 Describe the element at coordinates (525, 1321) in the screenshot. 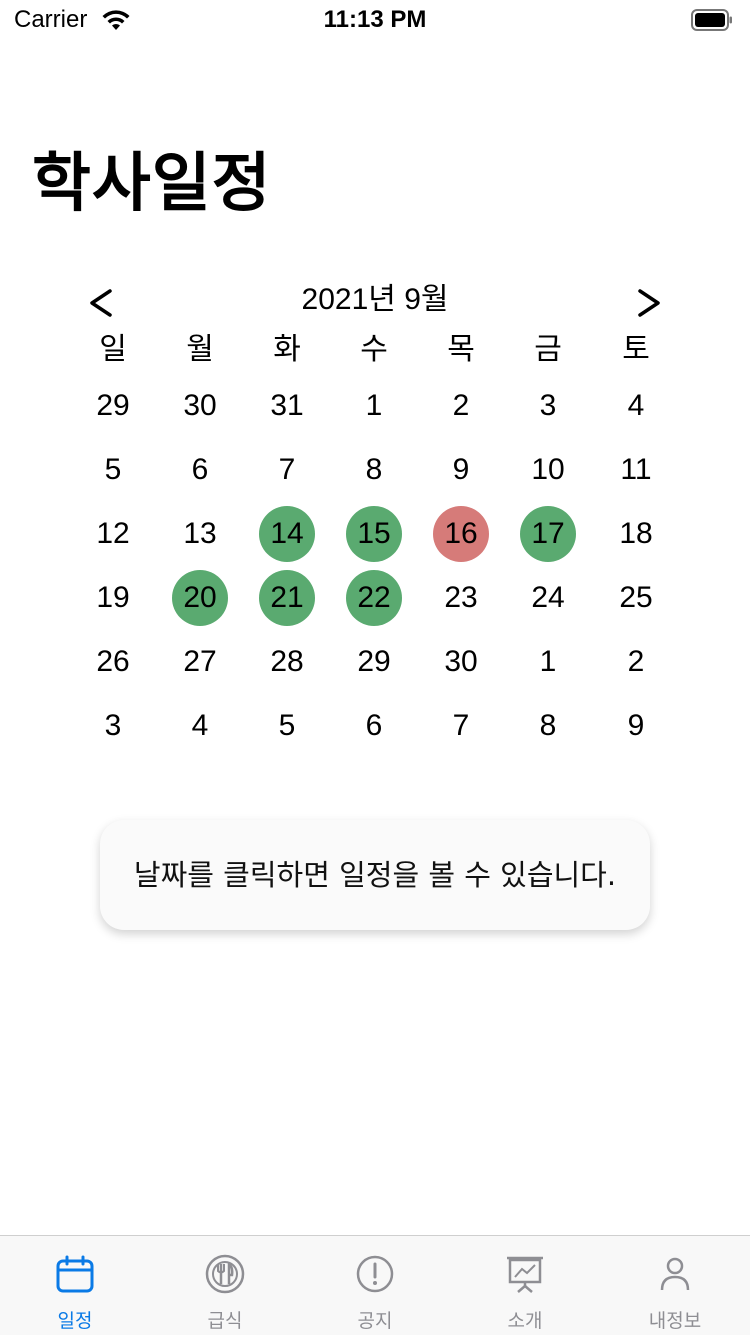

I see `tab-label: 소개` at that location.